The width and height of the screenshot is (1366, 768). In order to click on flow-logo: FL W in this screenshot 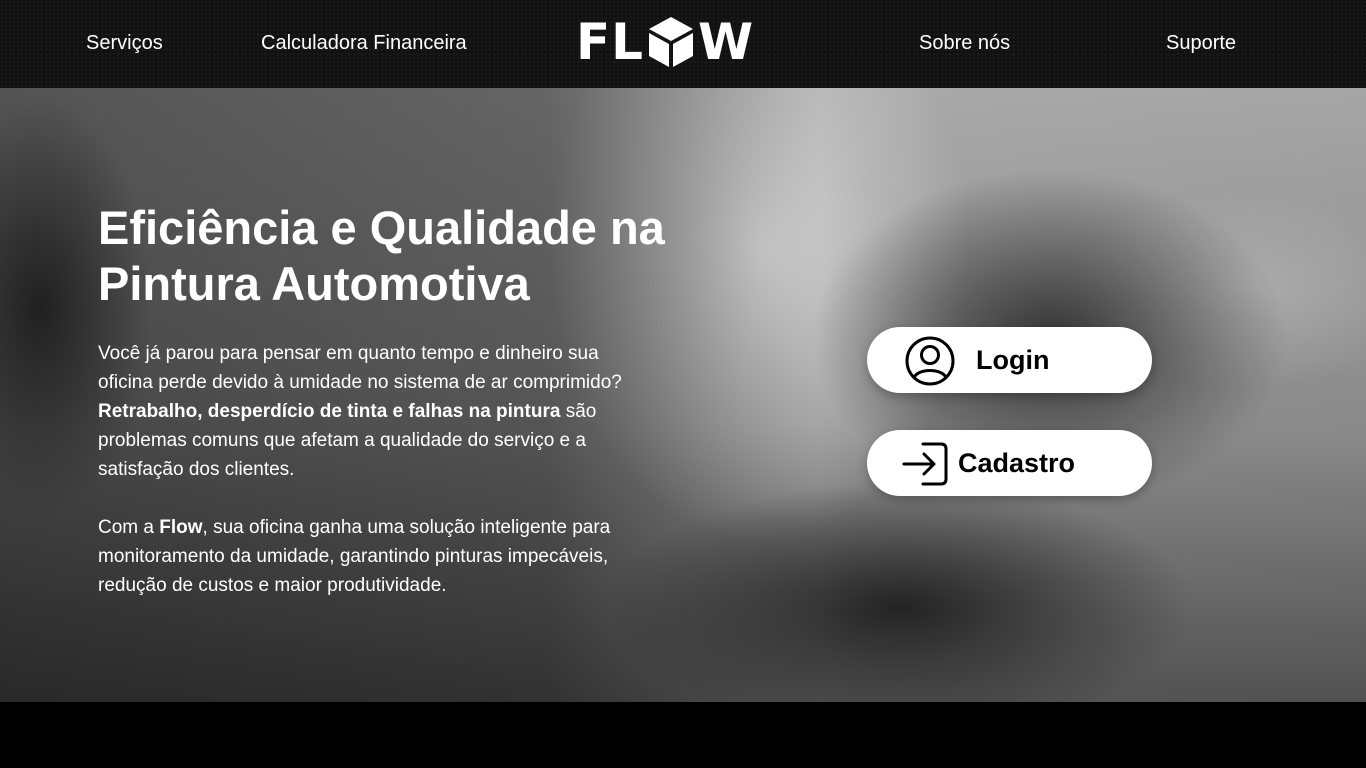, I will do `click(665, 42)`.